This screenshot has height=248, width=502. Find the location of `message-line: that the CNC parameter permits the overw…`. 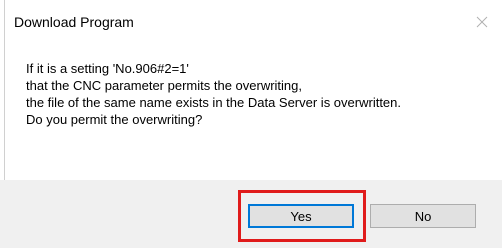

message-line: that the CNC parameter permits the overw… is located at coordinates (164, 85).